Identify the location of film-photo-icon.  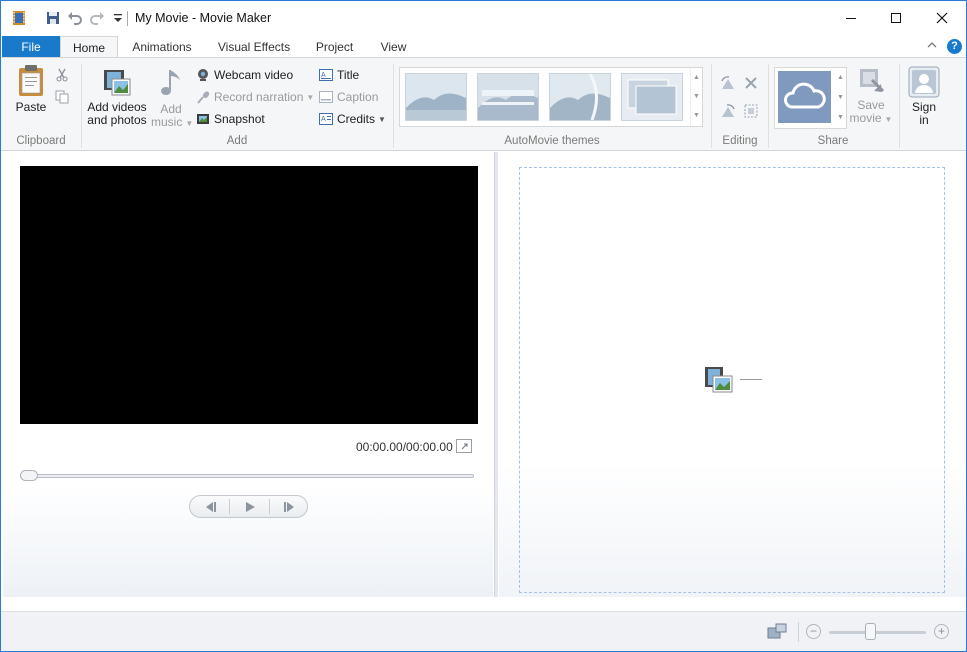
(117, 83).